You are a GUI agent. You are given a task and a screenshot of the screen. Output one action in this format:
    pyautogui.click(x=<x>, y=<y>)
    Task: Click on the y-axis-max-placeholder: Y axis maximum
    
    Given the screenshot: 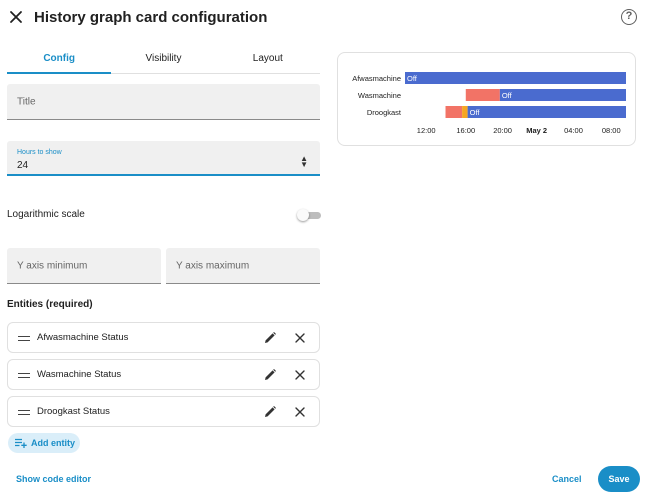 What is the action you would take?
    pyautogui.click(x=213, y=265)
    